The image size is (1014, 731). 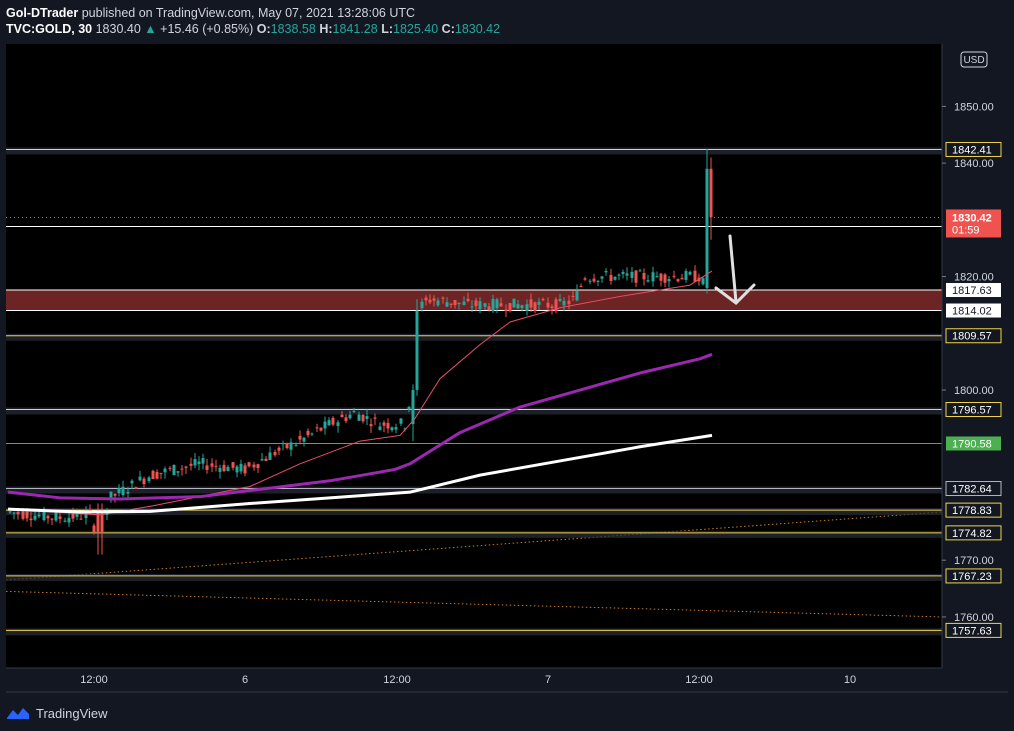 I want to click on author-name: Gol-DTrader, so click(x=42, y=13).